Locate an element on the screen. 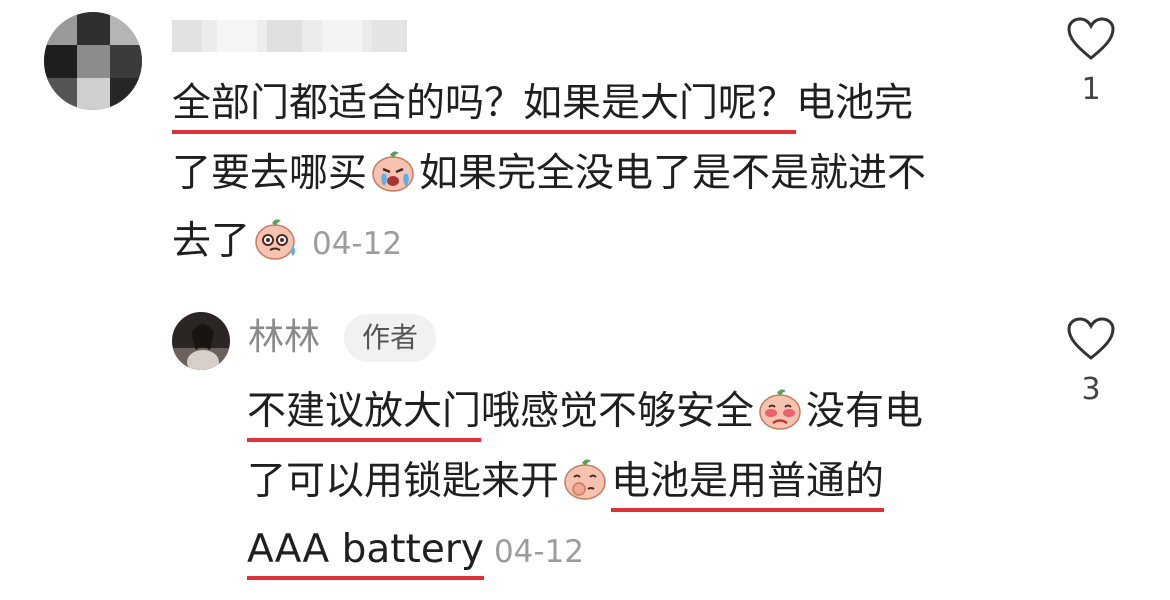 The width and height of the screenshot is (1170, 600). underlined-text: 电池是用普通的 is located at coordinates (748, 485).